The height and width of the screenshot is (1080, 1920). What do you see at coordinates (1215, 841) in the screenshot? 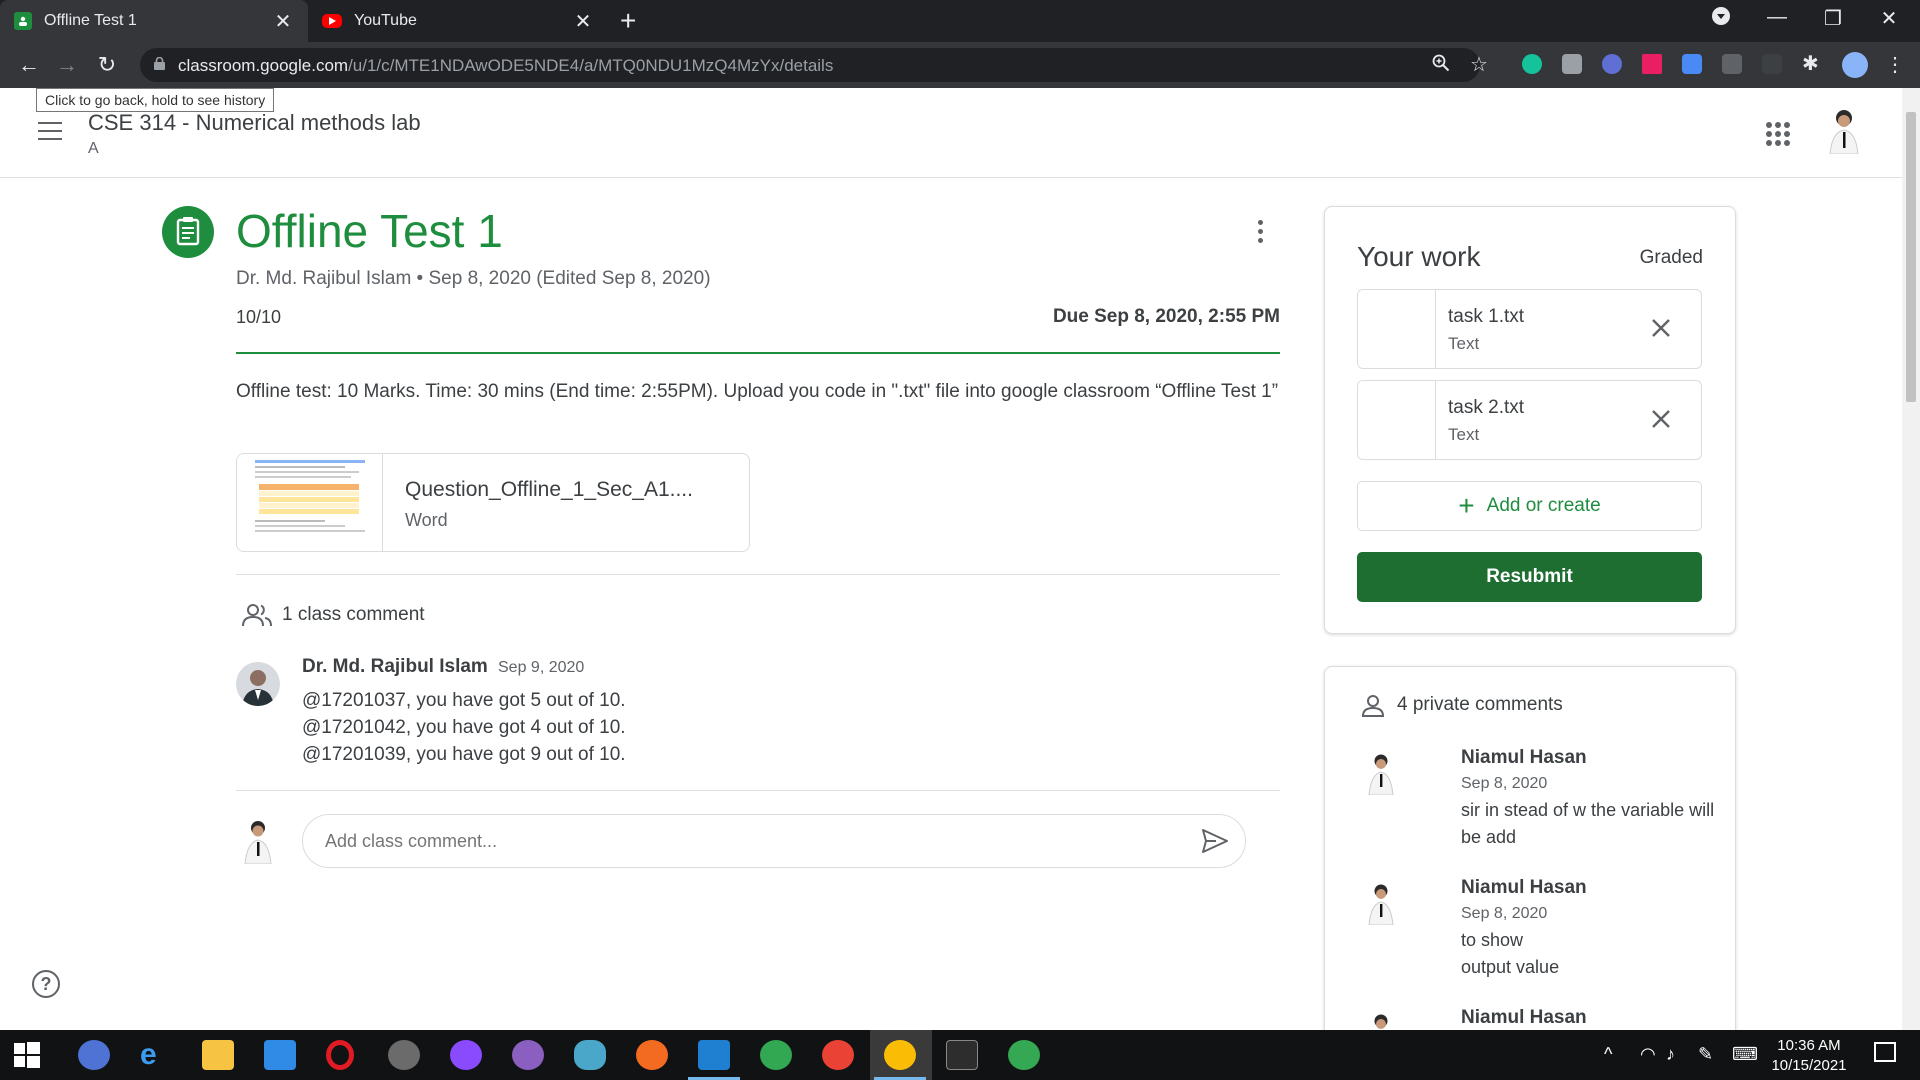
I see `send-icon` at bounding box center [1215, 841].